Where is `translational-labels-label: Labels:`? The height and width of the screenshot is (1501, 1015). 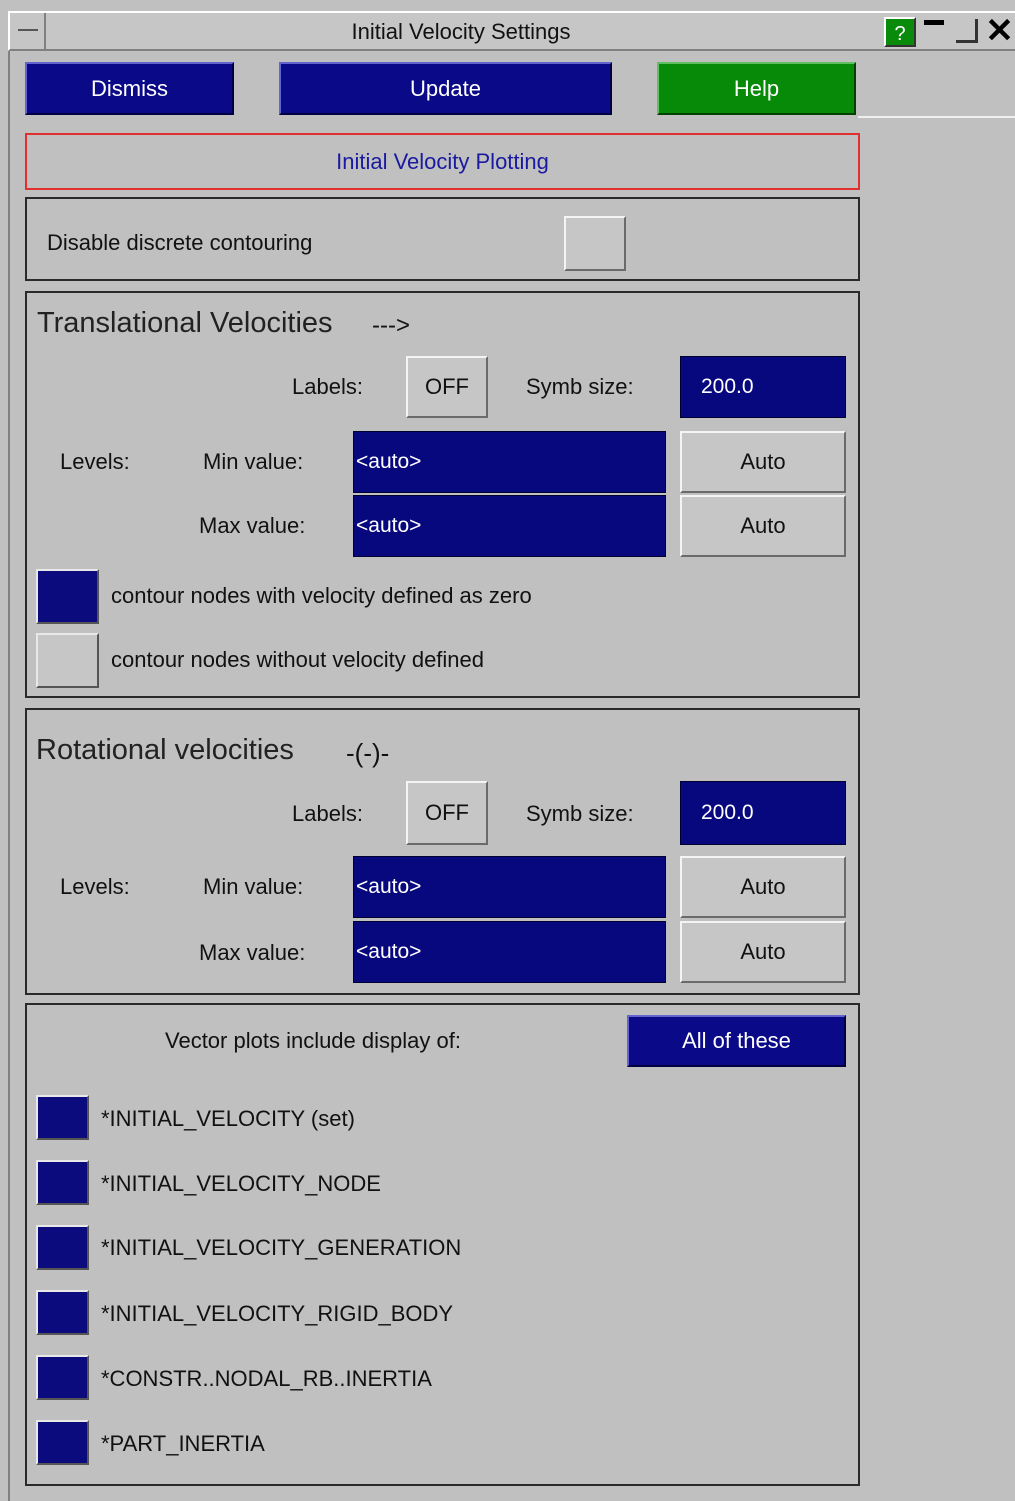 translational-labels-label: Labels: is located at coordinates (327, 386).